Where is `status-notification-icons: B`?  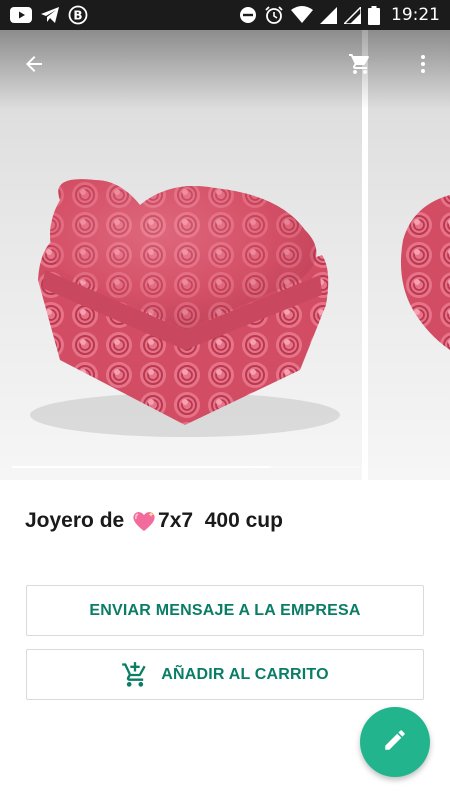 status-notification-icons: B is located at coordinates (49, 15).